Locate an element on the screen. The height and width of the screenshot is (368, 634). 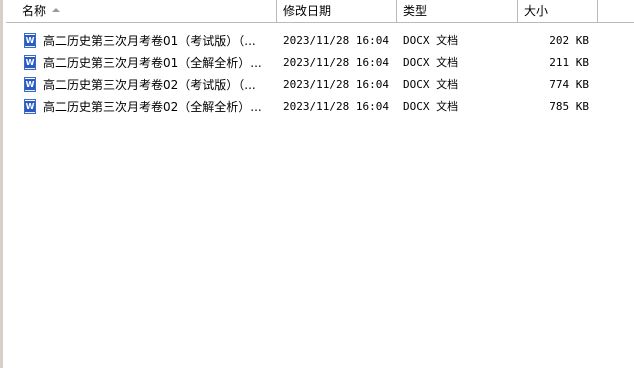
column-header-type-label: 类型 is located at coordinates (415, 11).